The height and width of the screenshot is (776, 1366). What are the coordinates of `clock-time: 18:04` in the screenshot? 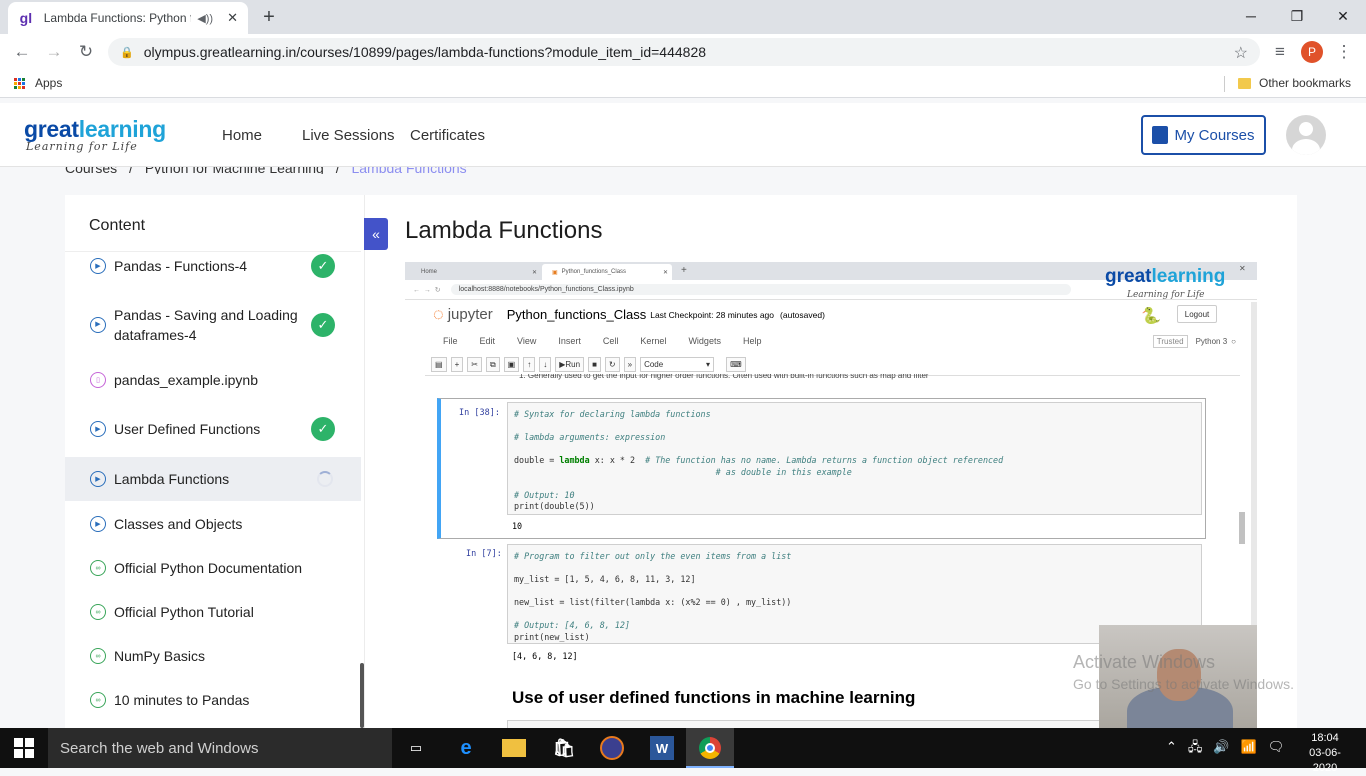 It's located at (1325, 738).